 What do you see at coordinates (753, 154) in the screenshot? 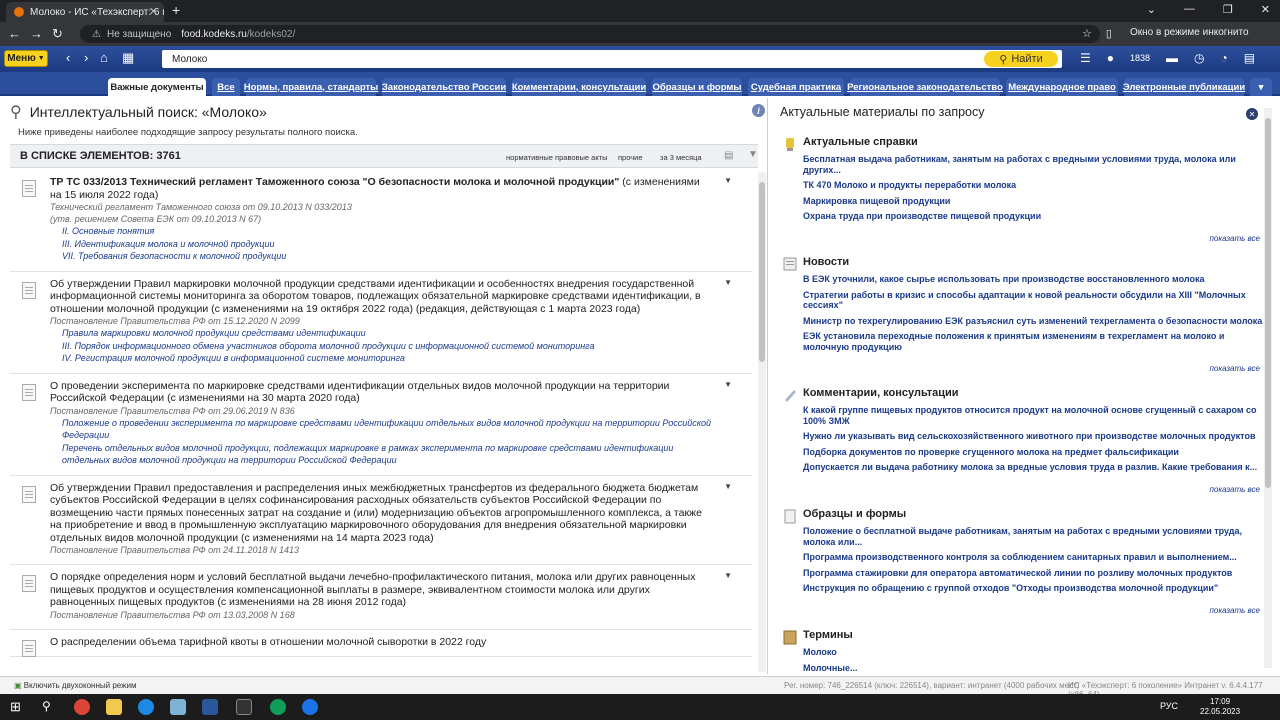
I see `filter-funnel-icon: ▼` at bounding box center [753, 154].